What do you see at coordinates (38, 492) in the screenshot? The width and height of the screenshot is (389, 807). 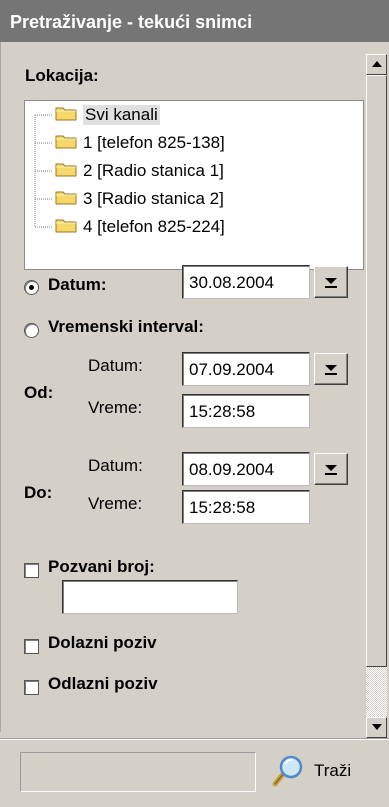 I see `to-label: Do:` at bounding box center [38, 492].